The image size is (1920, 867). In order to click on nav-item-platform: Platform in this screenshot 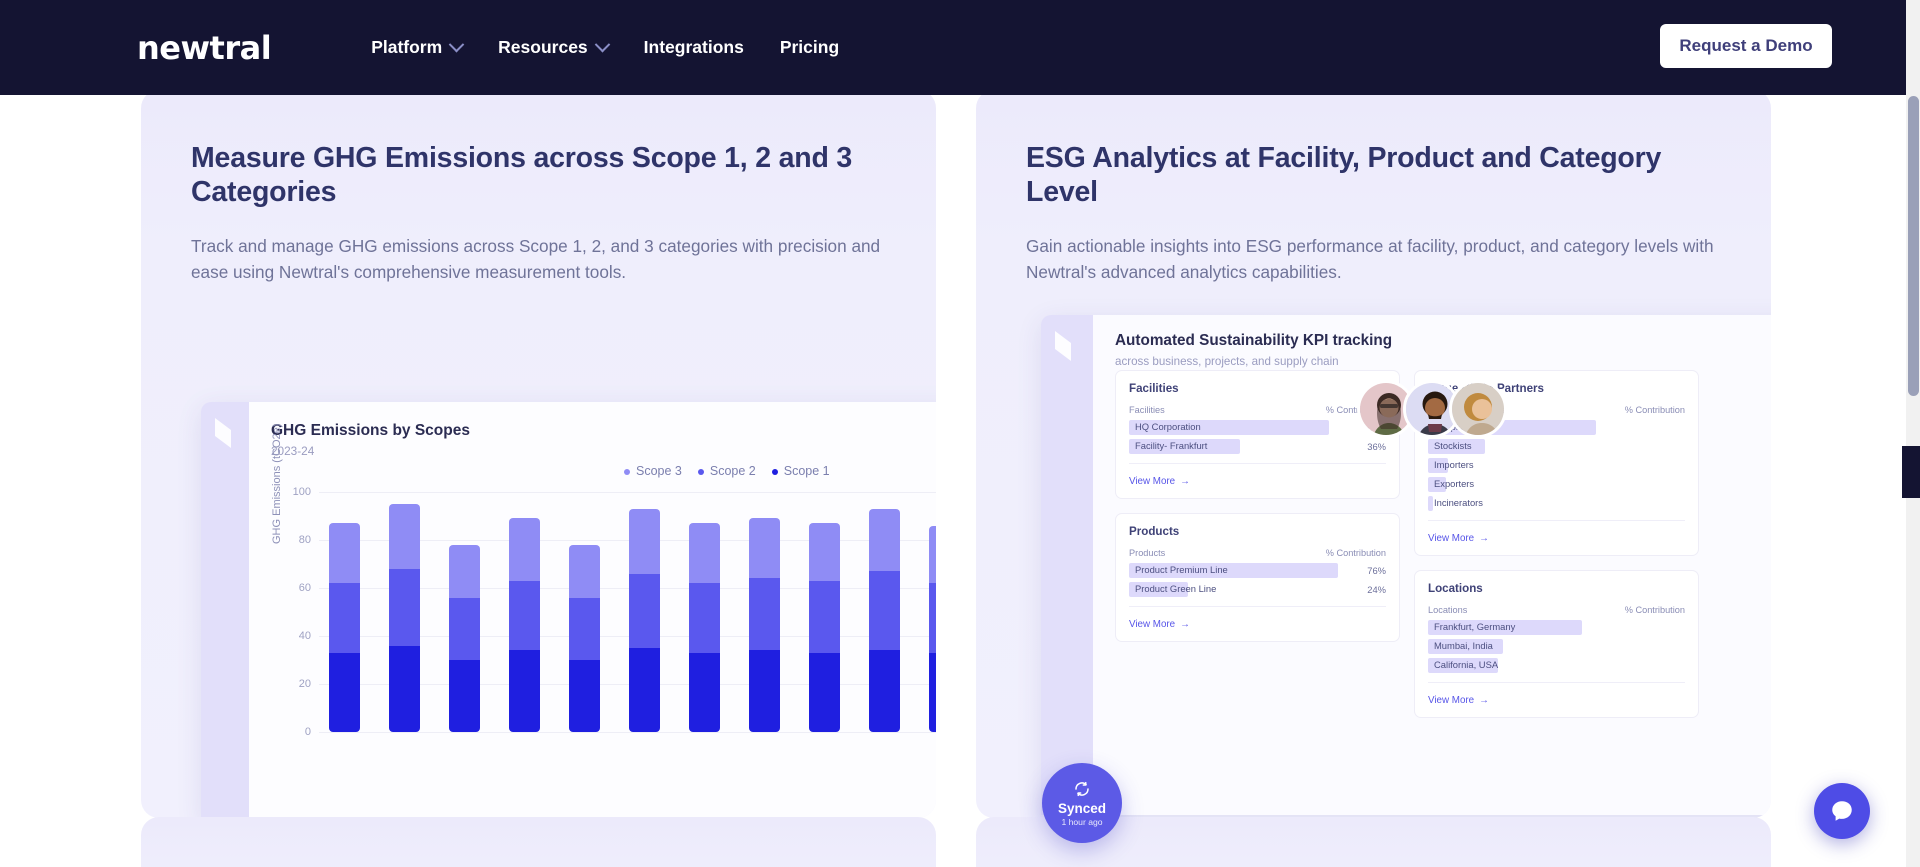, I will do `click(418, 47)`.